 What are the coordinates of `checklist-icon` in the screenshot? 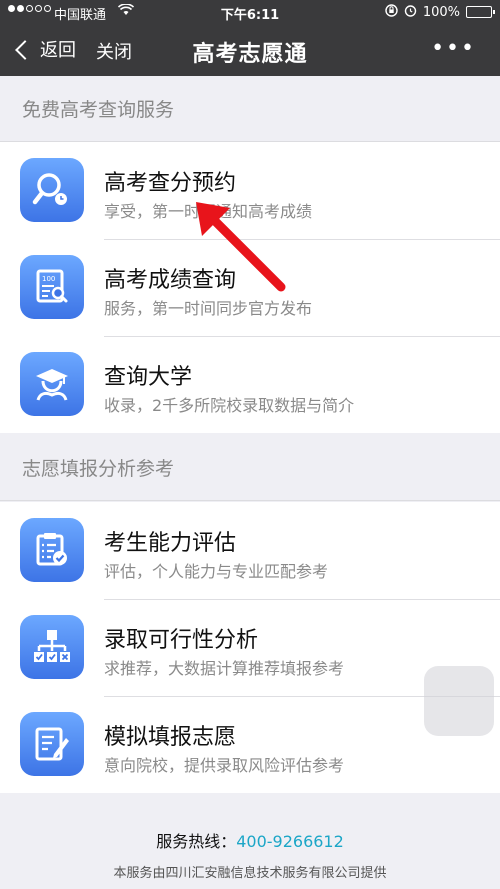 It's located at (52, 550).